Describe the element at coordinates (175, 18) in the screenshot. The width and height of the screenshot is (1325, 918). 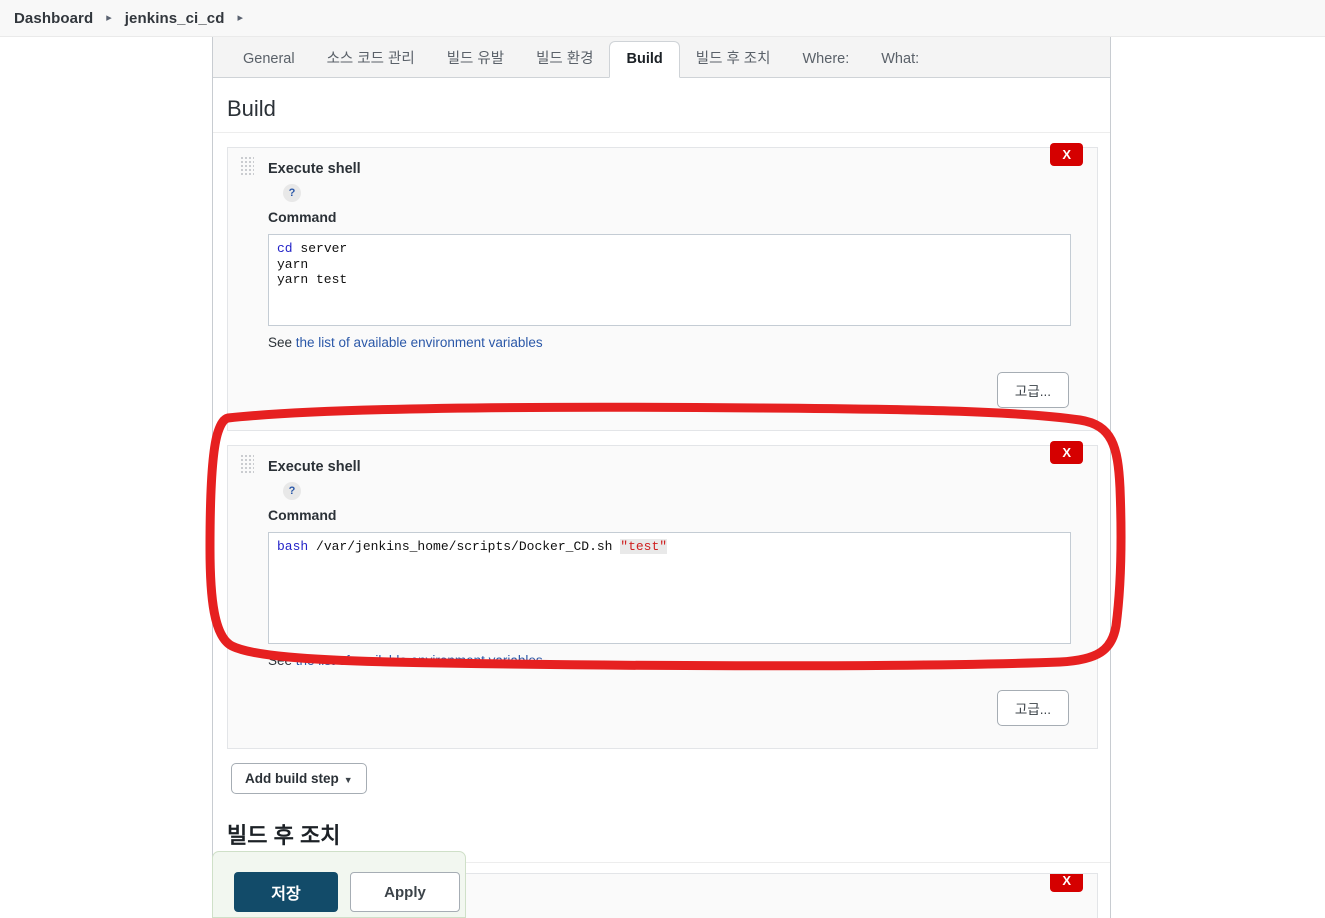
I see `breadcrumb-item-job: jenkins_ci_cd` at that location.